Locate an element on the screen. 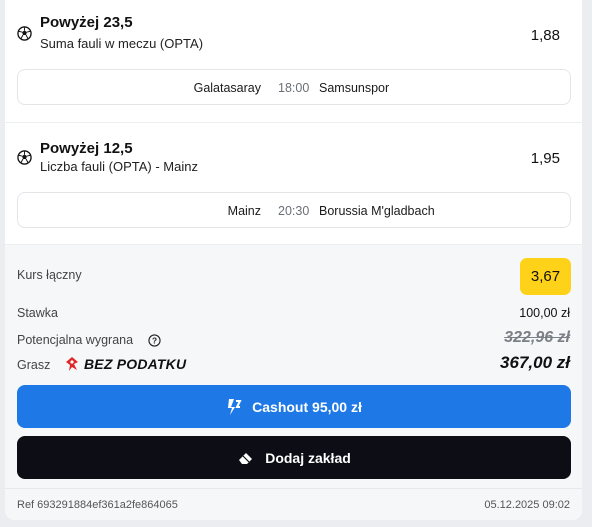  cashout-label: Cashout 95,00 zł is located at coordinates (307, 406).